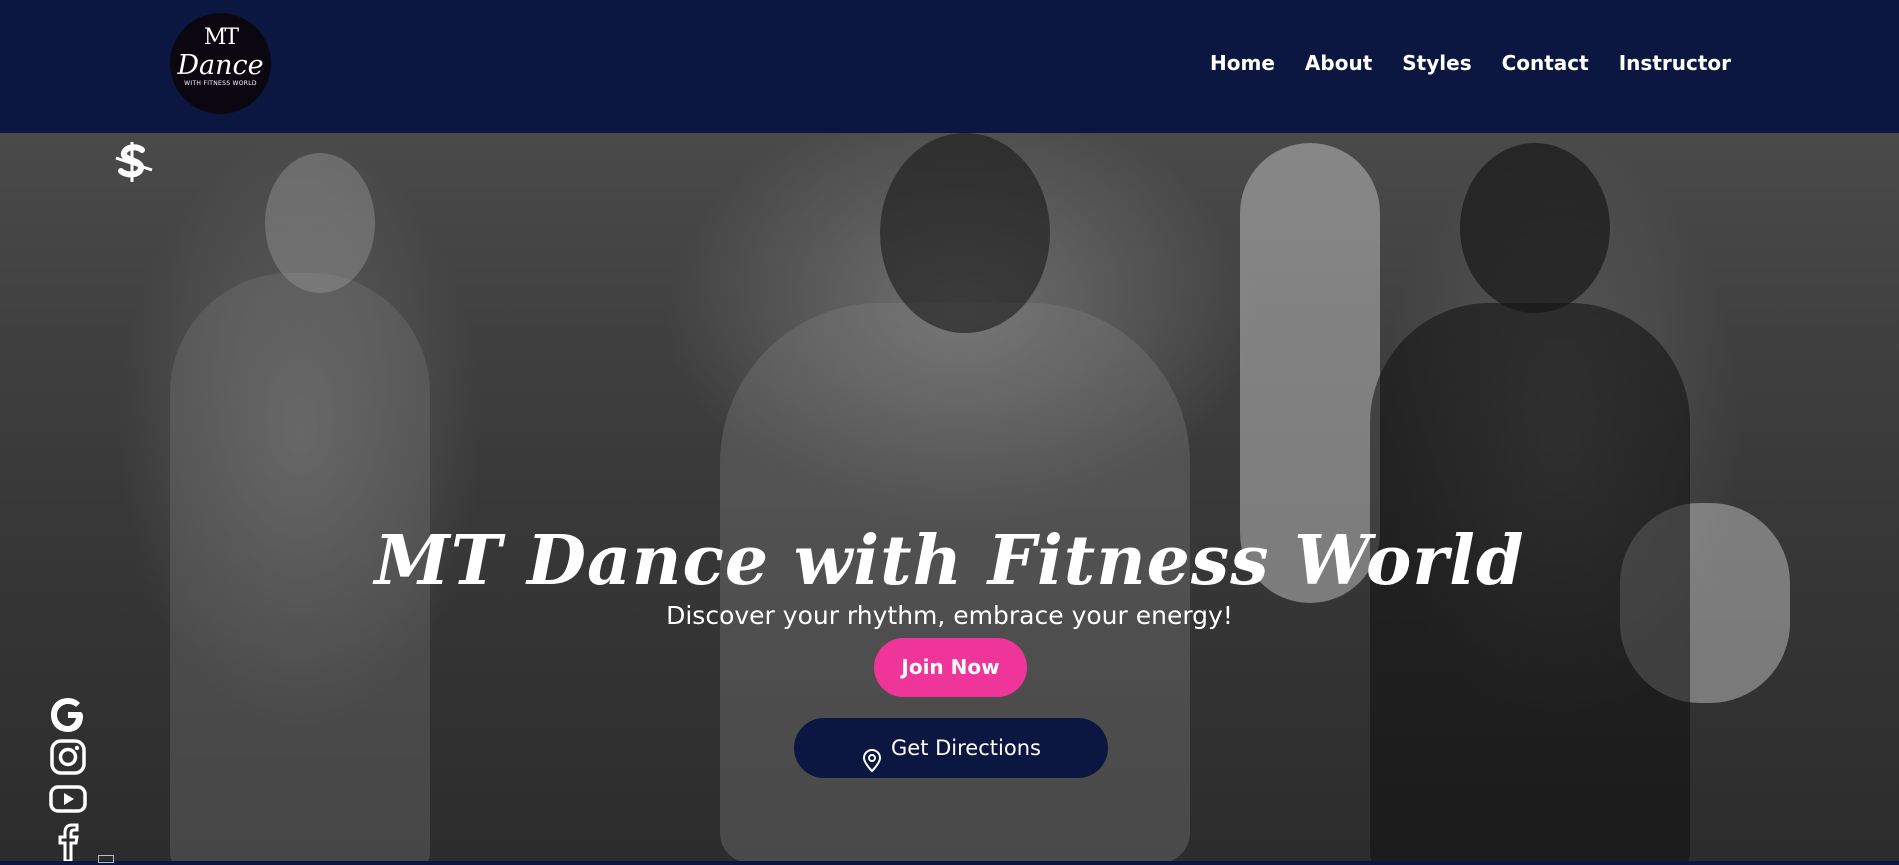 The height and width of the screenshot is (865, 1899). What do you see at coordinates (68, 715) in the screenshot?
I see `google-icon` at bounding box center [68, 715].